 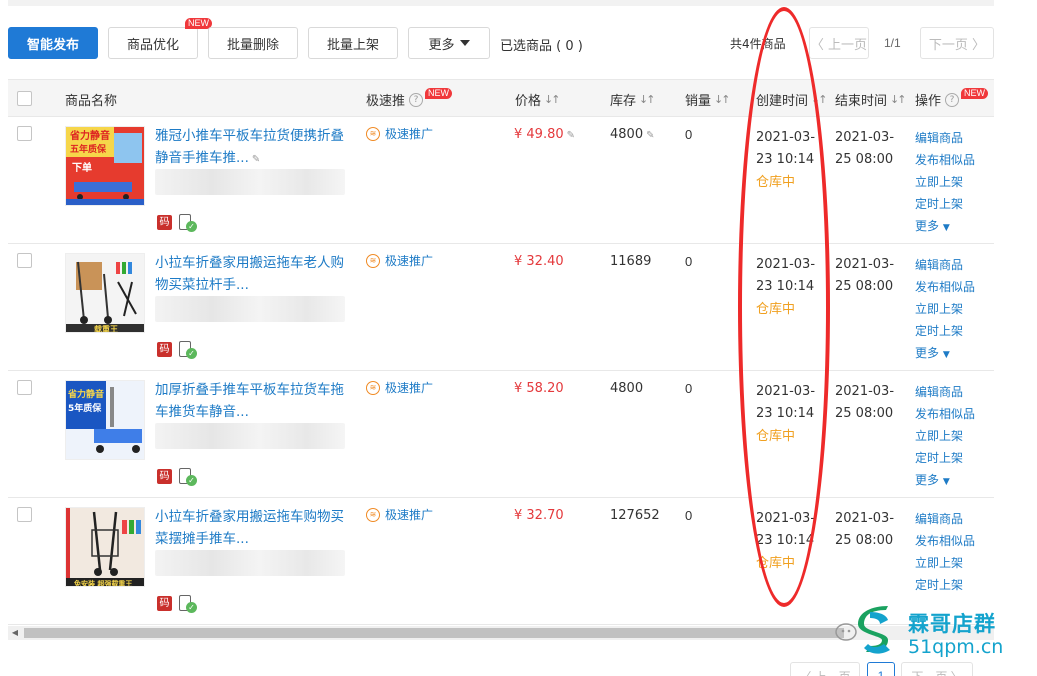 I want to click on selected-count: 已选商品 ( 0 ), so click(x=541, y=46).